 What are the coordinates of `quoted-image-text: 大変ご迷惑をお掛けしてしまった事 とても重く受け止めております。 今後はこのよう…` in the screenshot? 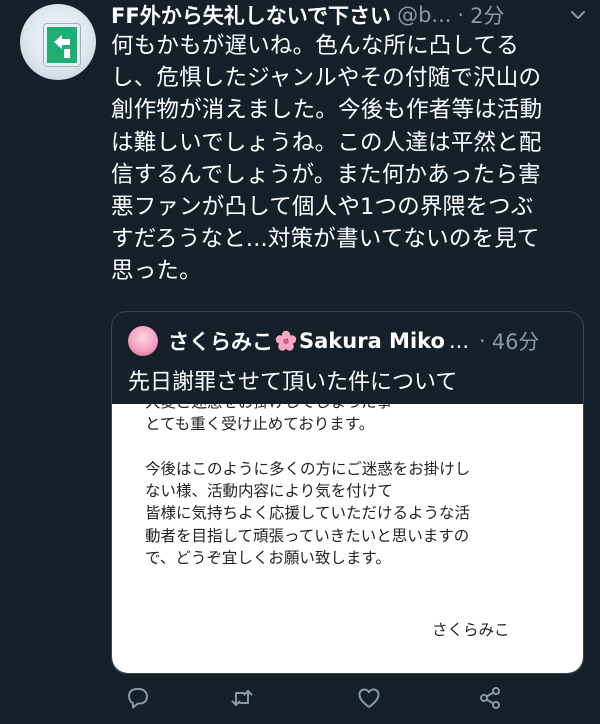 It's located at (308, 486).